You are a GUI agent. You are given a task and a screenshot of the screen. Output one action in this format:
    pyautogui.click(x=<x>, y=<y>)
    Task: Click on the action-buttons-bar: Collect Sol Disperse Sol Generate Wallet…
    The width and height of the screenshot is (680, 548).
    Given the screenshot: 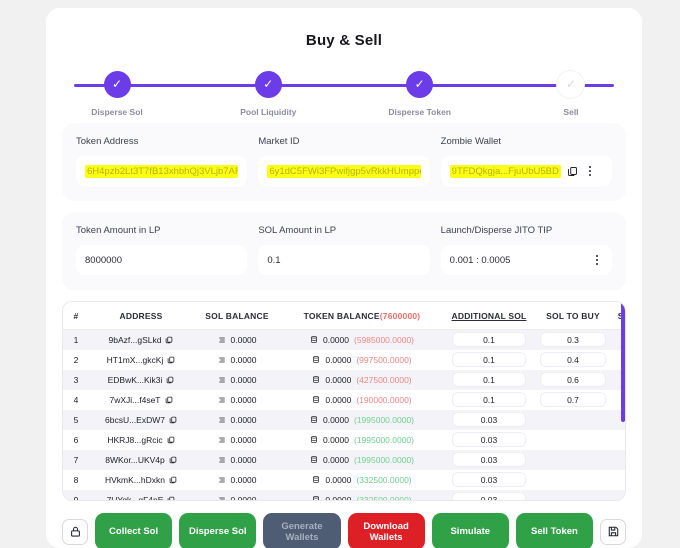 What is the action you would take?
    pyautogui.click(x=344, y=530)
    